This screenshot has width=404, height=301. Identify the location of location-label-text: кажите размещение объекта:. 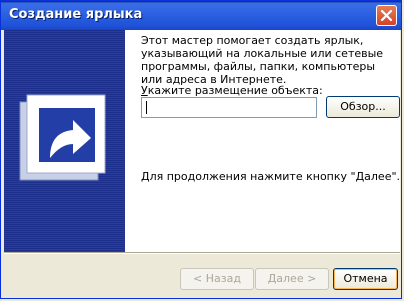
(235, 90).